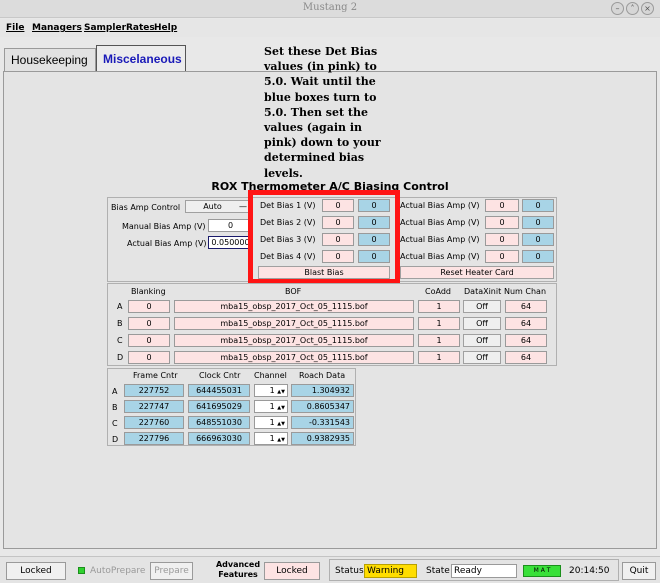 The width and height of the screenshot is (660, 583). I want to click on status-label: Status, so click(349, 571).